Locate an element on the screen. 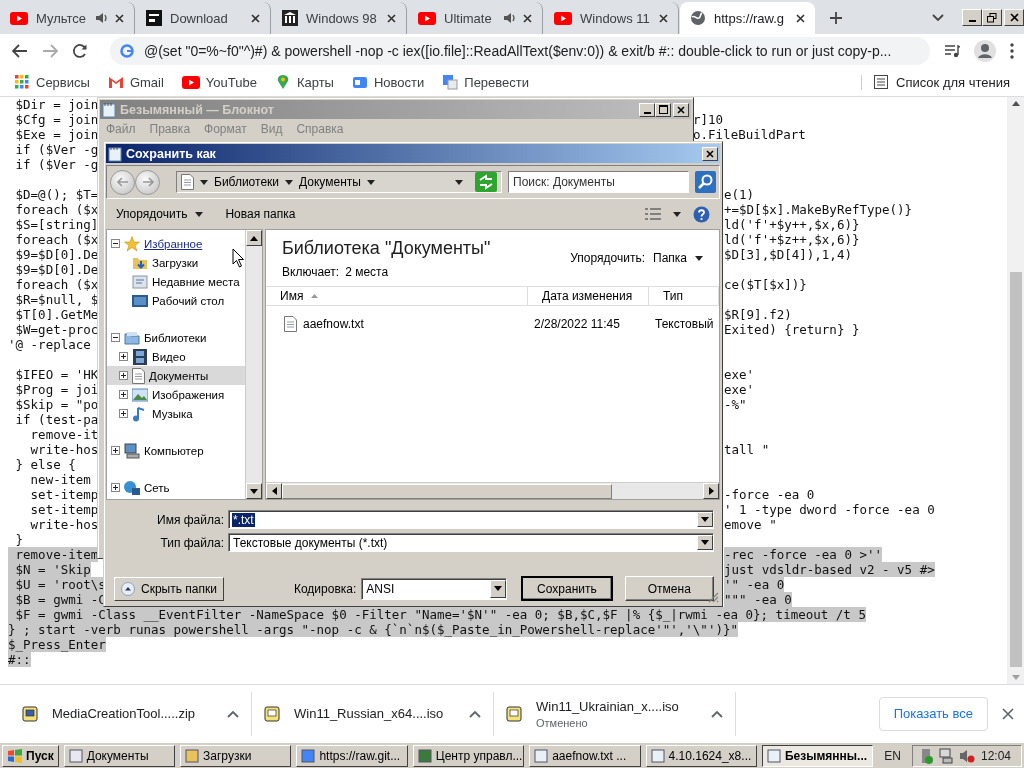  bookmark-link: Перевести is located at coordinates (486, 82).